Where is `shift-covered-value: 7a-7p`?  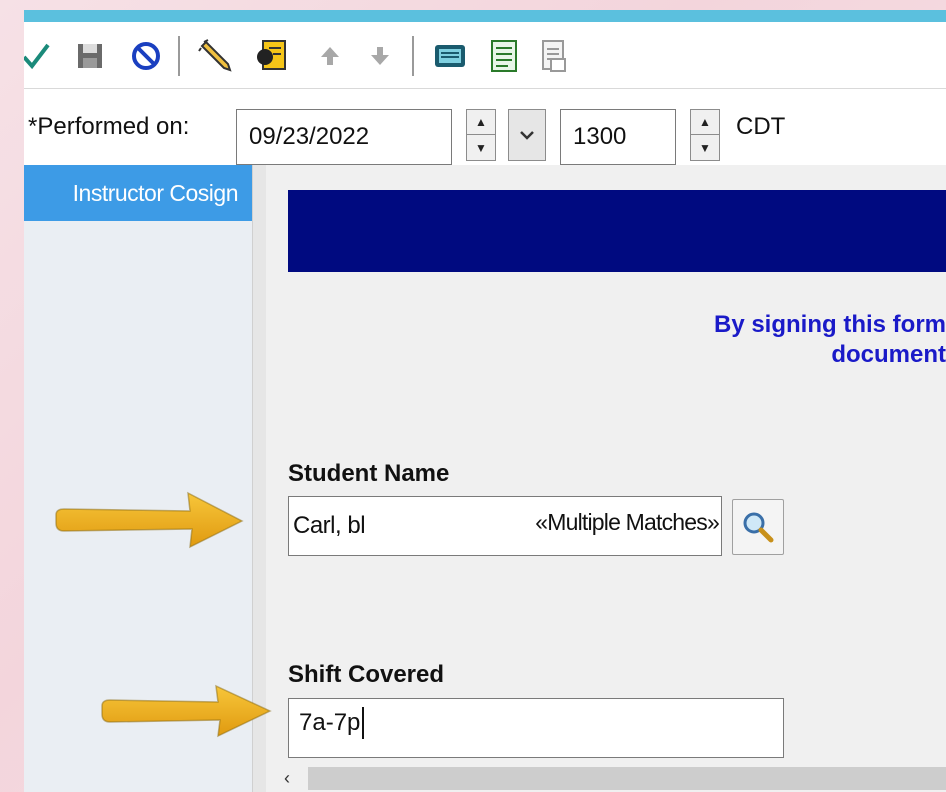
shift-covered-value: 7a-7p is located at coordinates (330, 722).